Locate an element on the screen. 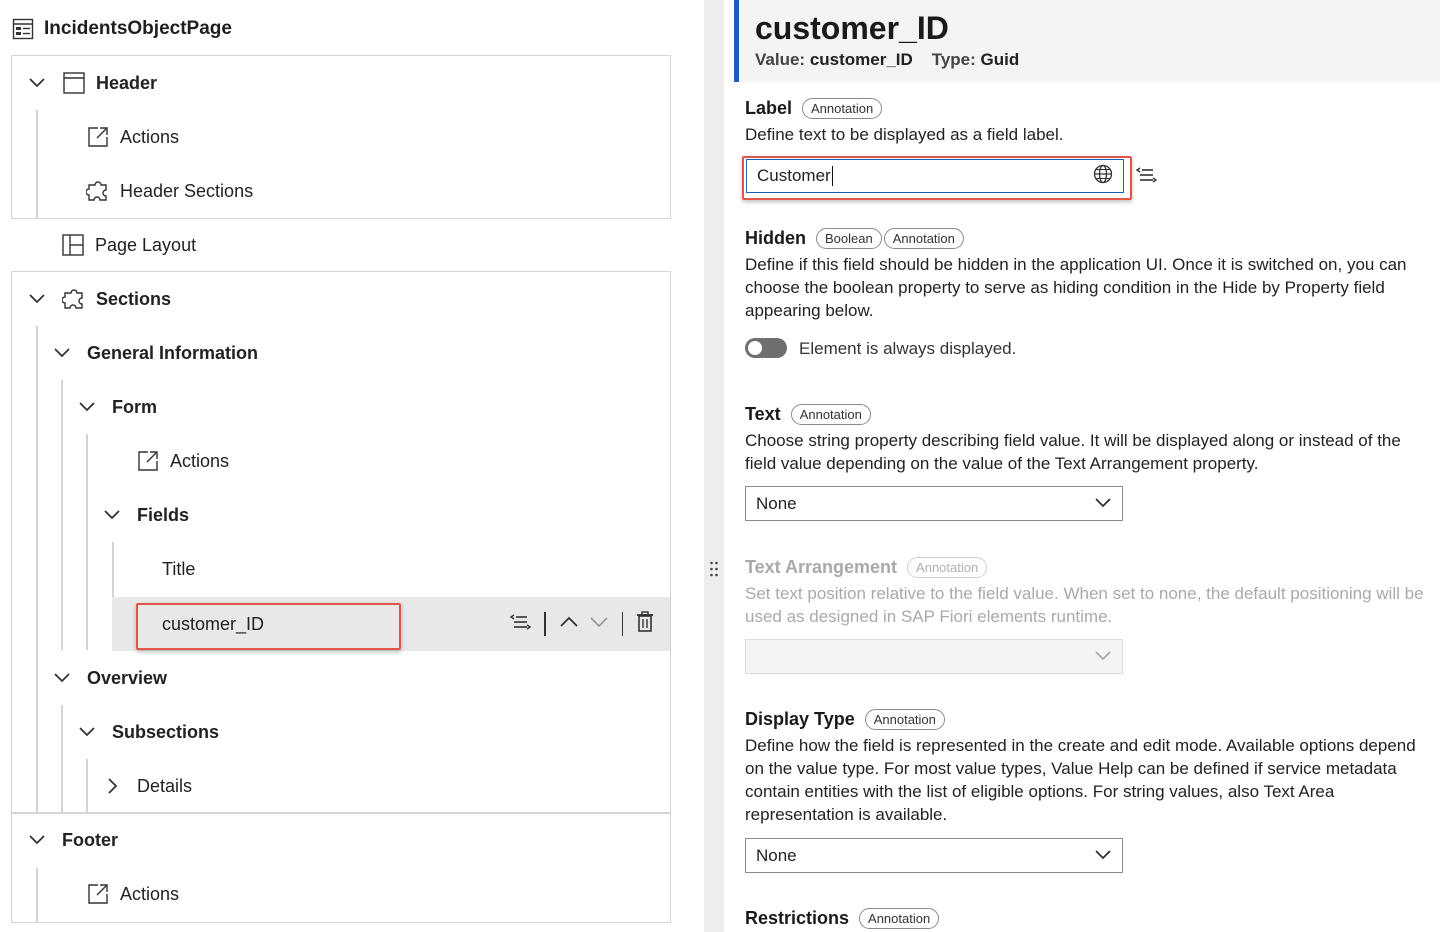  label-property-title: Label Annotation is located at coordinates (814, 108).